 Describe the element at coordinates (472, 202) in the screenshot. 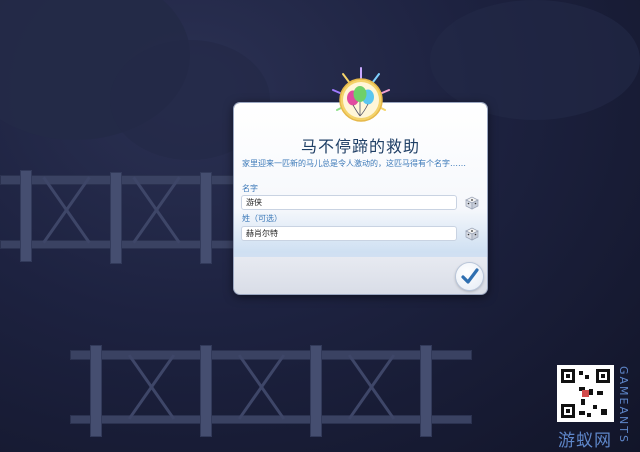

I see `randomize-first-name-dice-icon` at that location.